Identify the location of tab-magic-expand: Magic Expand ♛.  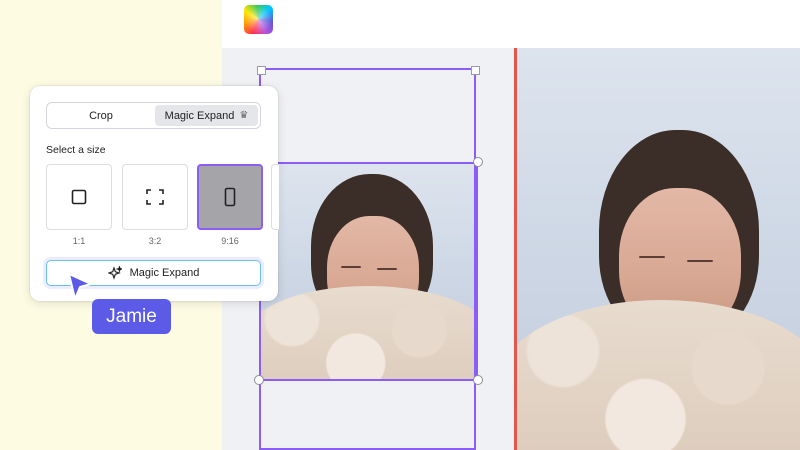
(206, 115).